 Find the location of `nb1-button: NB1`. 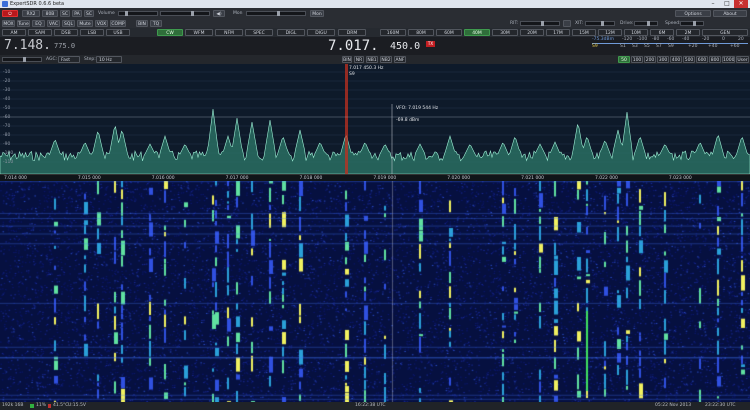

nb1-button: NB1 is located at coordinates (372, 59).